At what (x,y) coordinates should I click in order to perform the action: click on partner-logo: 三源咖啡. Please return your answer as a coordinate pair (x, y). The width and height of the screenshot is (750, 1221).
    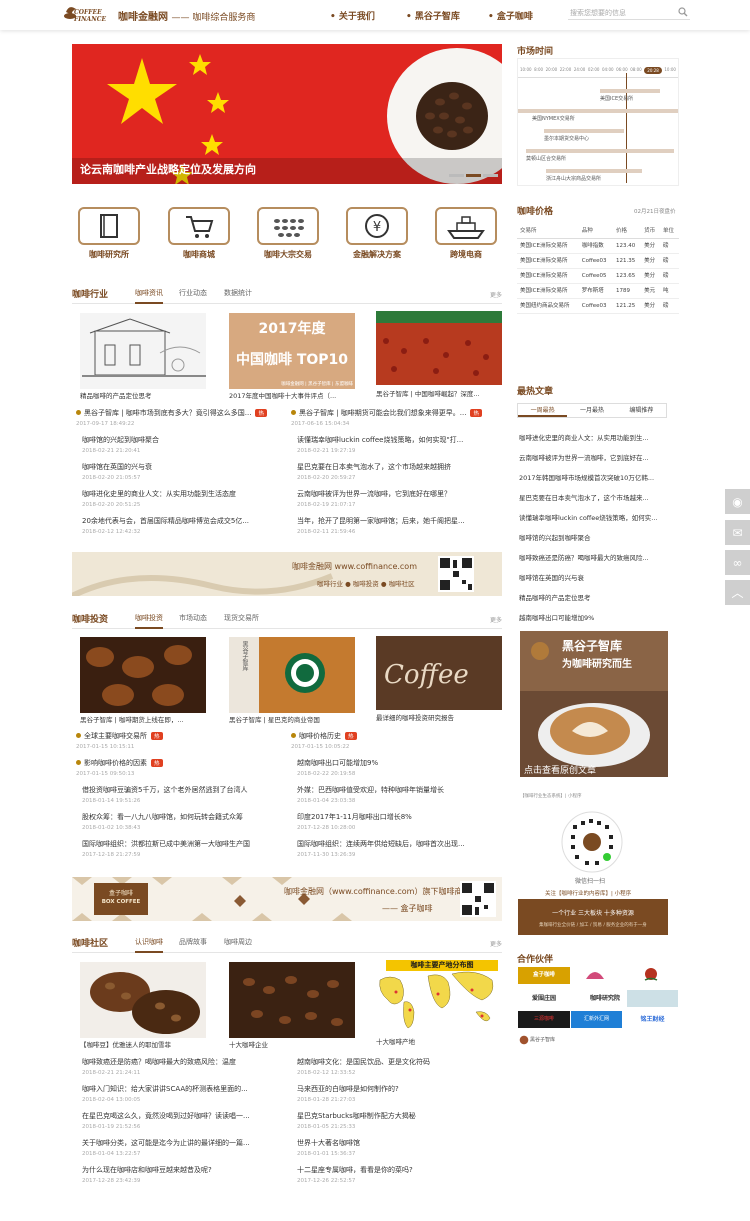
    Looking at the image, I should click on (544, 1019).